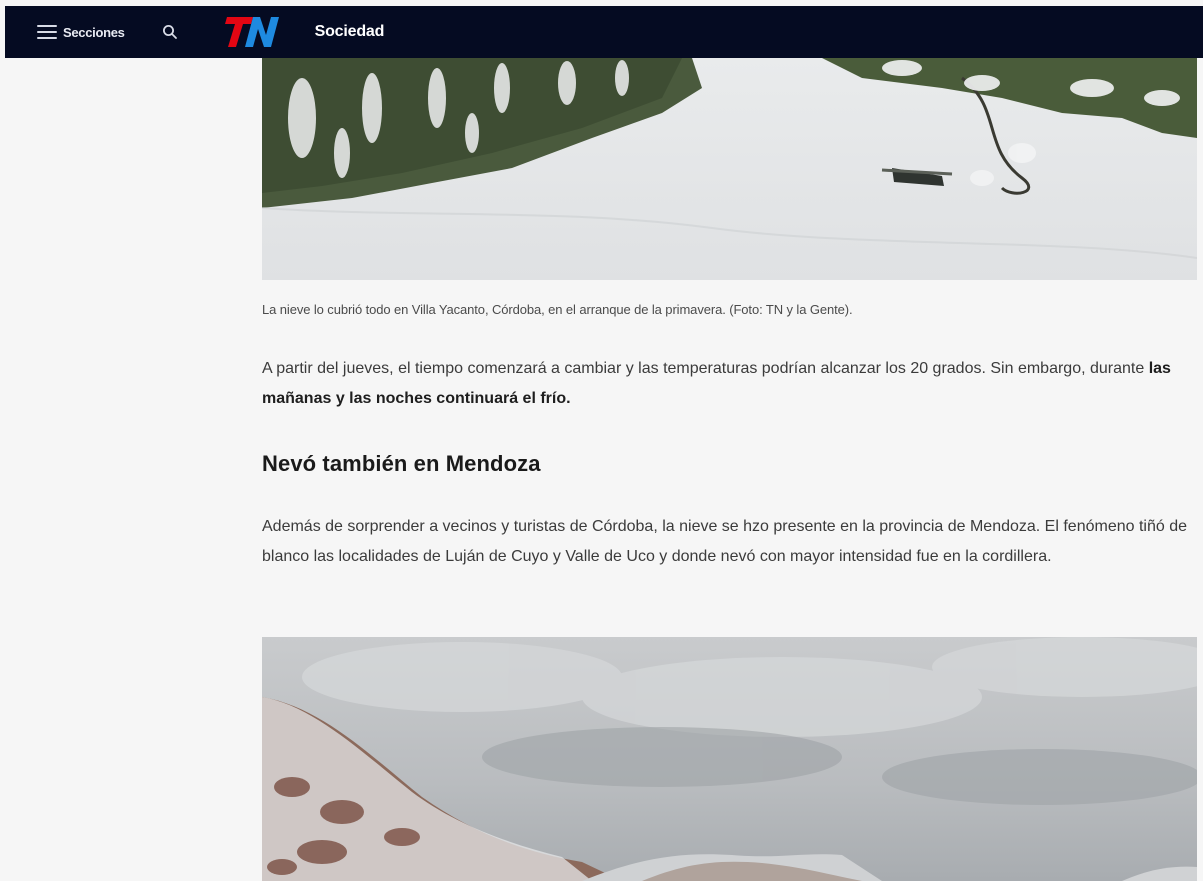 The image size is (1203, 881). What do you see at coordinates (47, 32) in the screenshot?
I see `hamburger-menu-icon` at bounding box center [47, 32].